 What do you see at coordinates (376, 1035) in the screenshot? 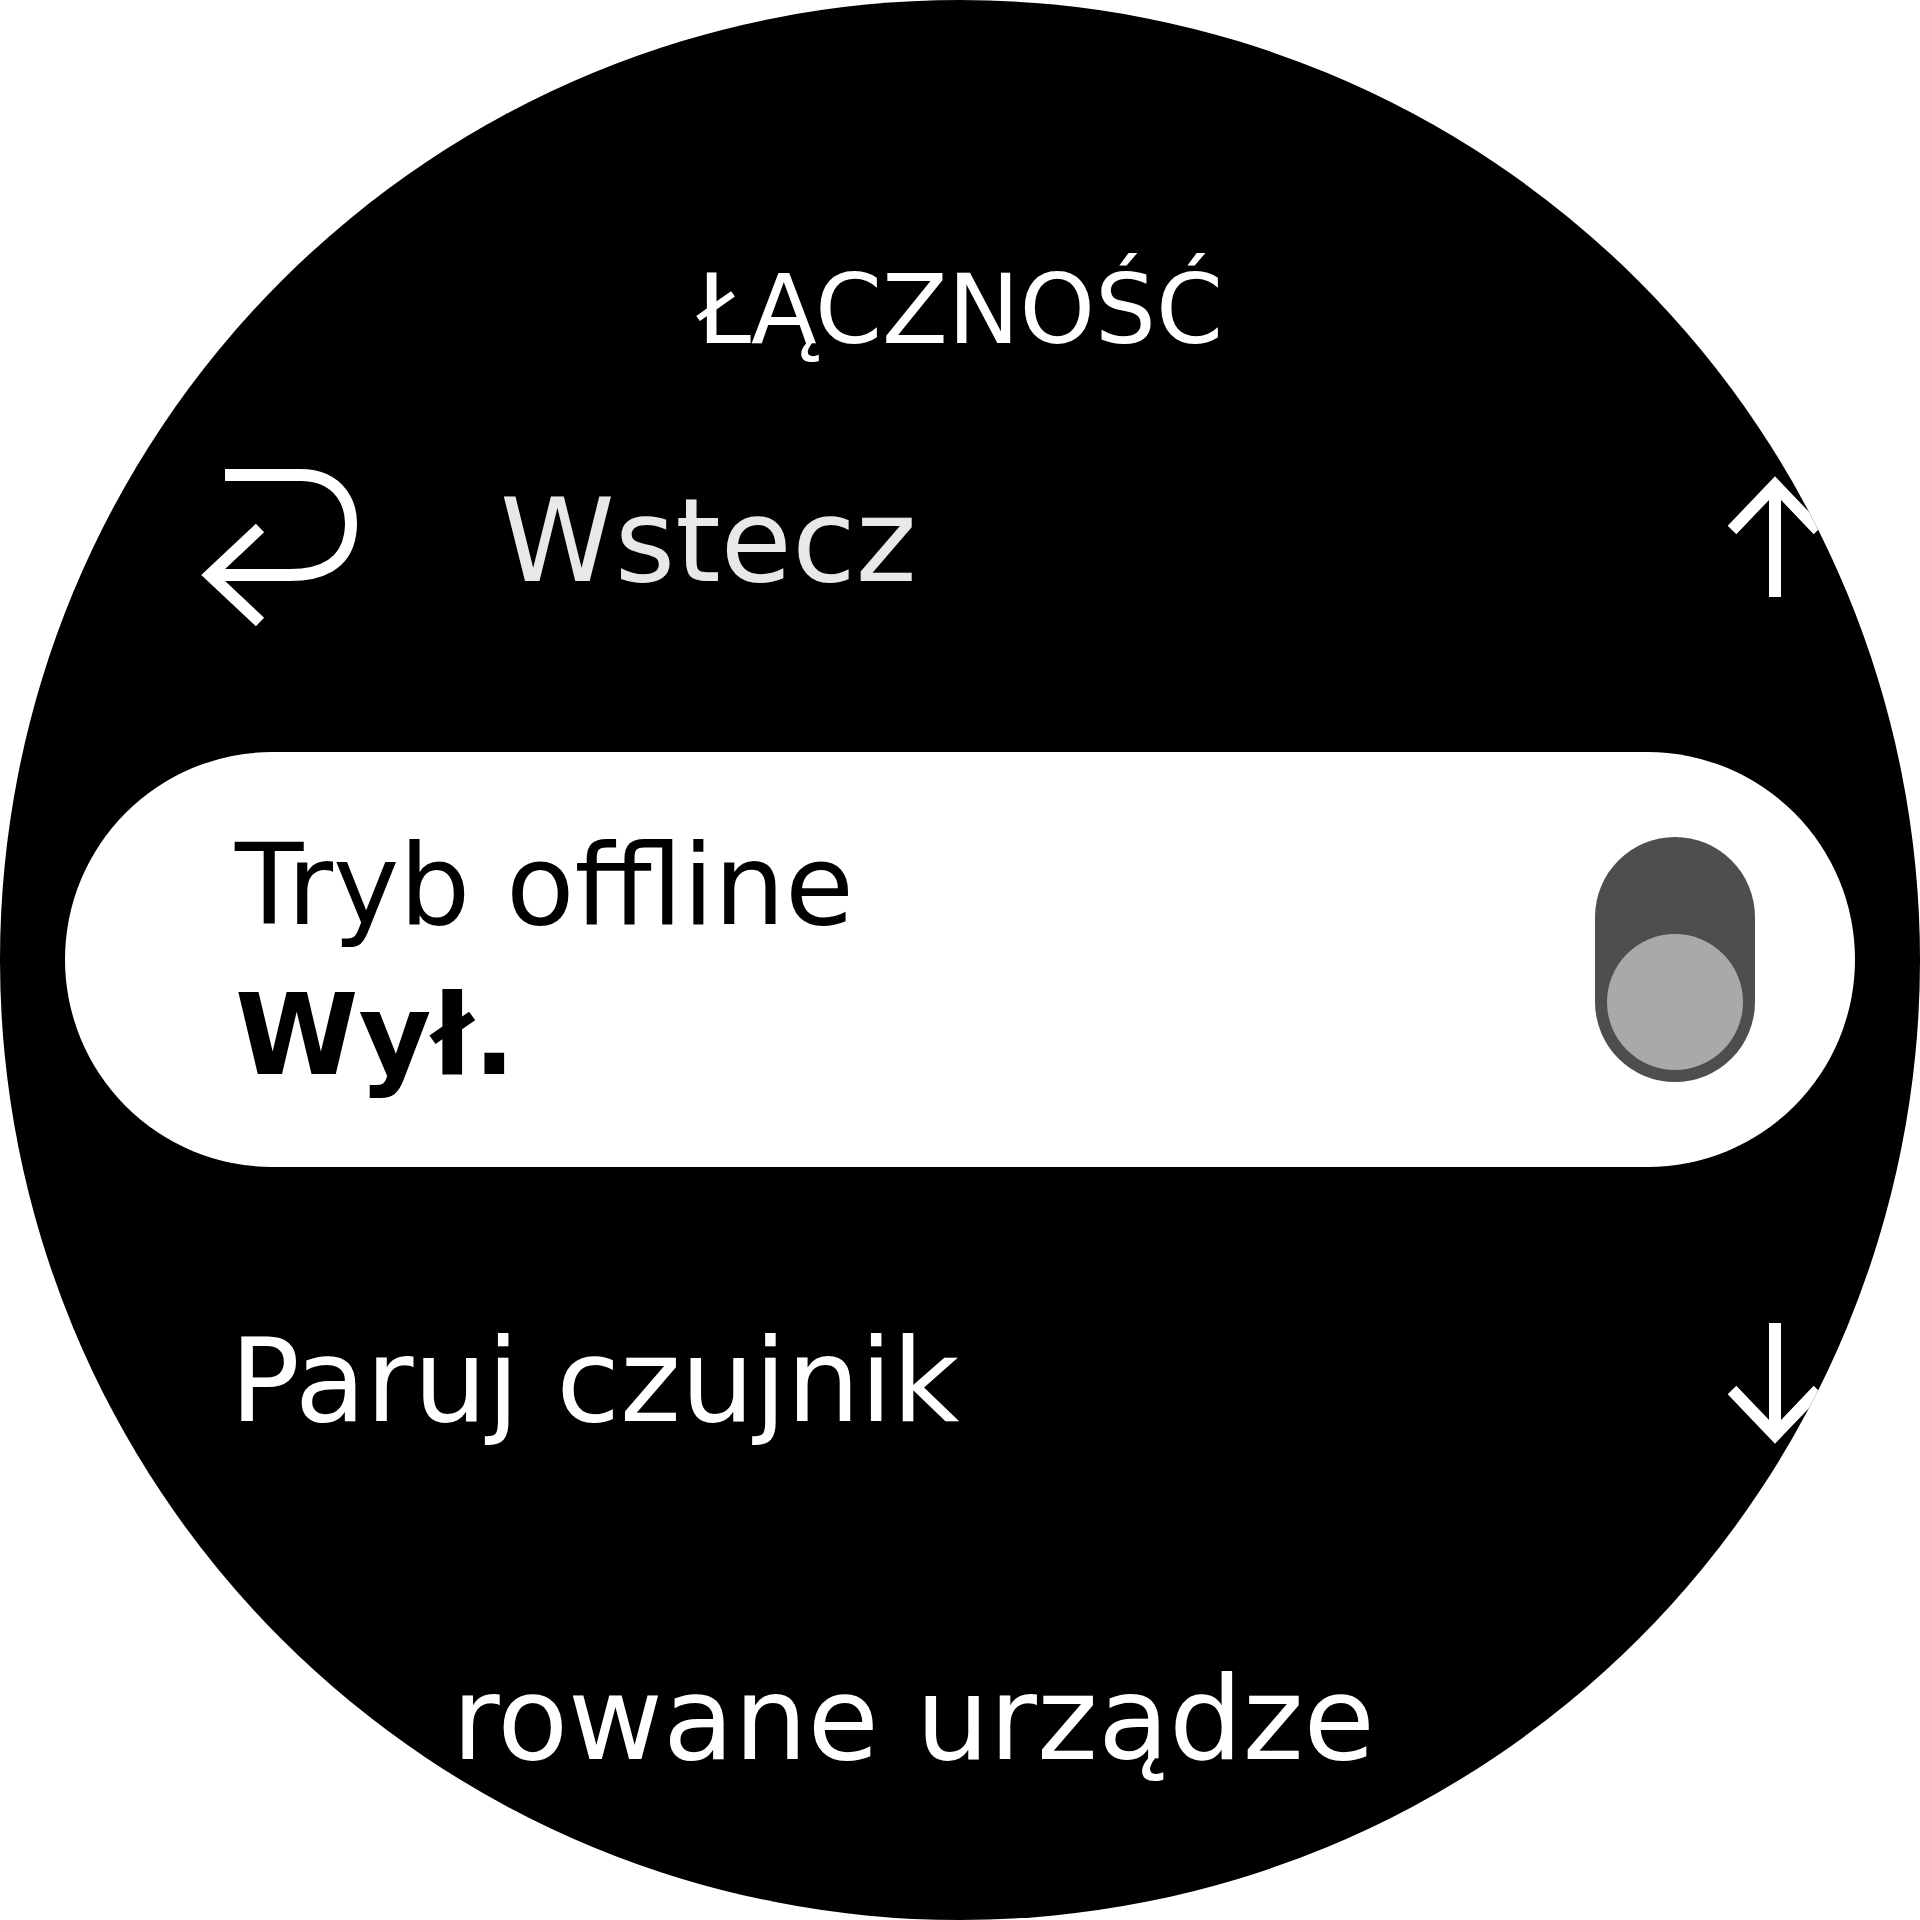
I see `setting-value: Wył.` at bounding box center [376, 1035].